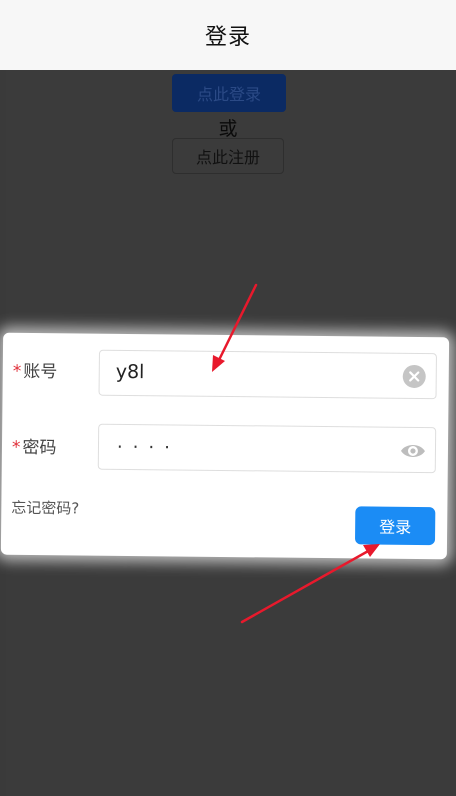 The height and width of the screenshot is (796, 456). I want to click on password-input-value: ····, so click(148, 447).